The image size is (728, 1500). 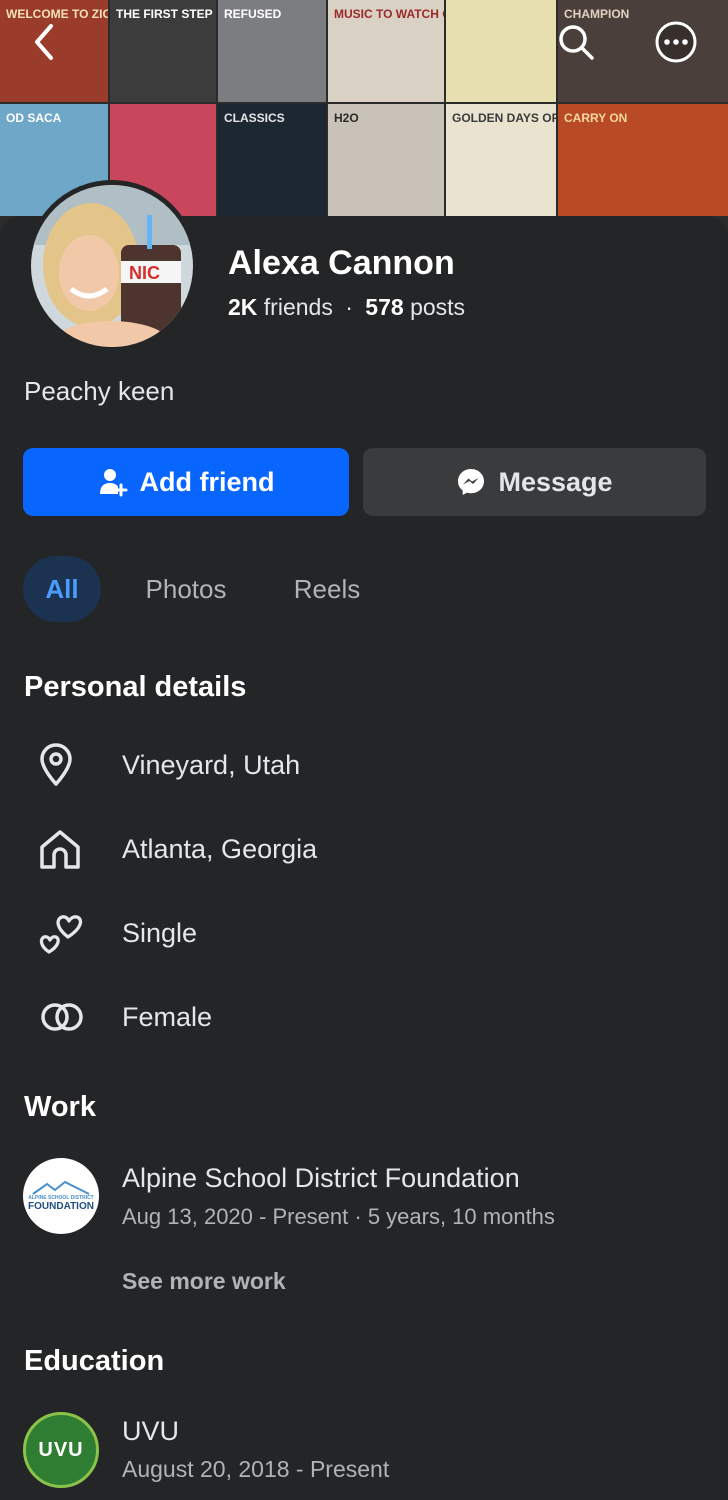 What do you see at coordinates (643, 160) in the screenshot?
I see `album-cover: CARRY ON` at bounding box center [643, 160].